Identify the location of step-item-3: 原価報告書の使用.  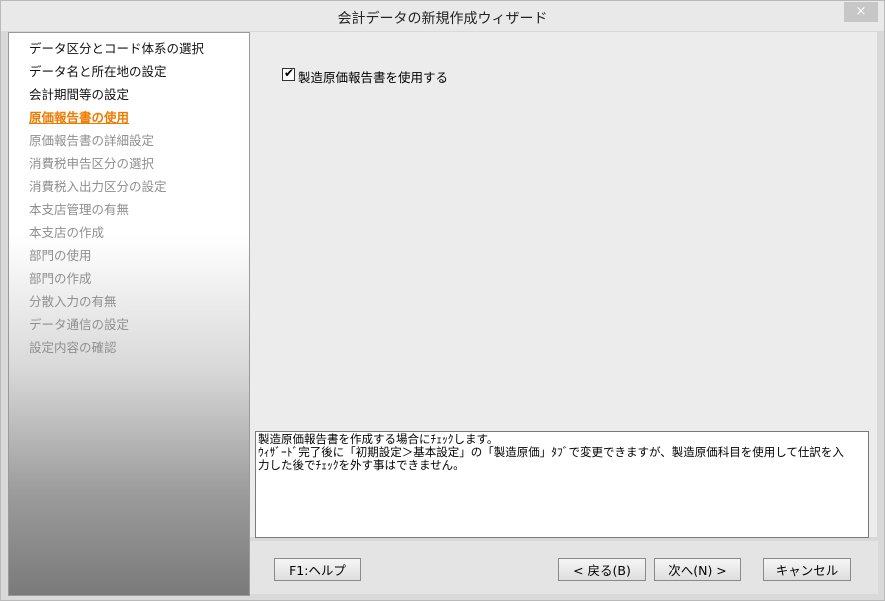
(79, 117).